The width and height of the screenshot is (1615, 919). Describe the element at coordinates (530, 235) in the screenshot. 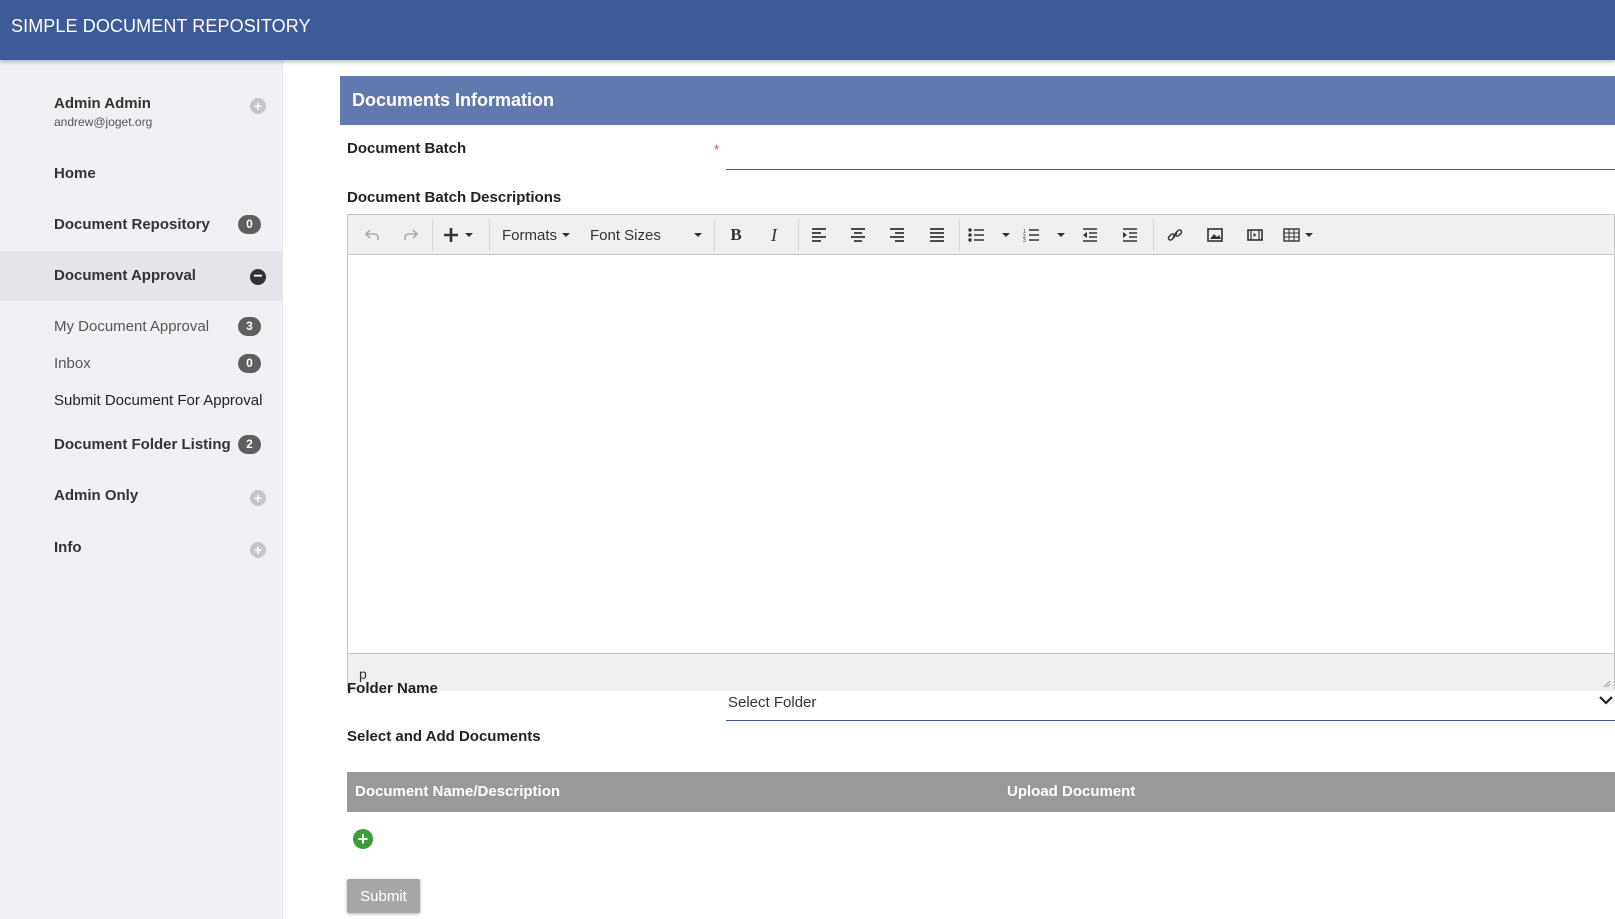

I see `formats-label: Formats` at that location.